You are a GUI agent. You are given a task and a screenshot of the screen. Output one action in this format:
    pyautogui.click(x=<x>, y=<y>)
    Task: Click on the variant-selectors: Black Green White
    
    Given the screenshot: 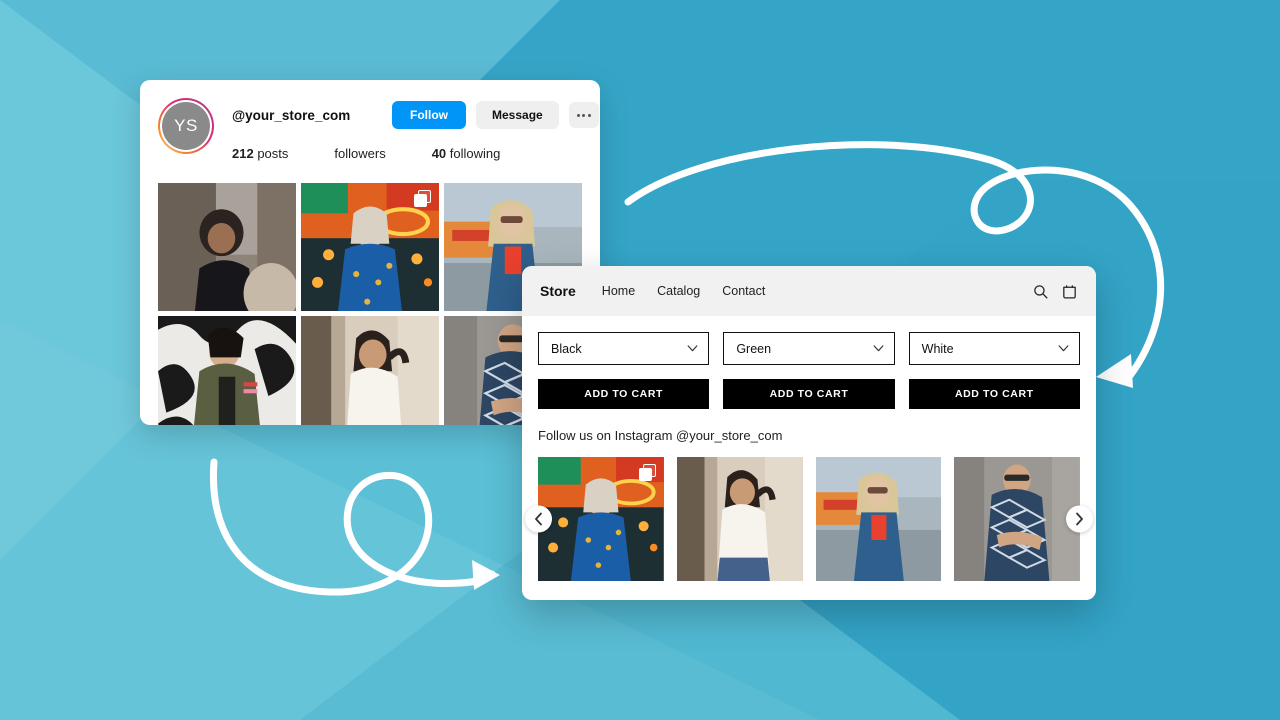 What is the action you would take?
    pyautogui.click(x=809, y=348)
    